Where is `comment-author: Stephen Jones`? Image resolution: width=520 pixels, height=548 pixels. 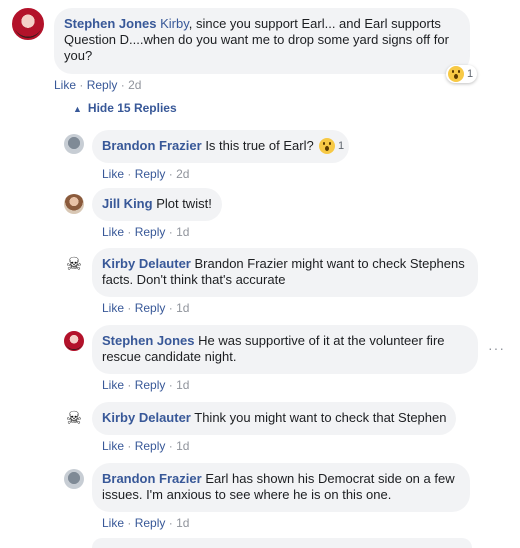
comment-author: Stephen Jones is located at coordinates (110, 23).